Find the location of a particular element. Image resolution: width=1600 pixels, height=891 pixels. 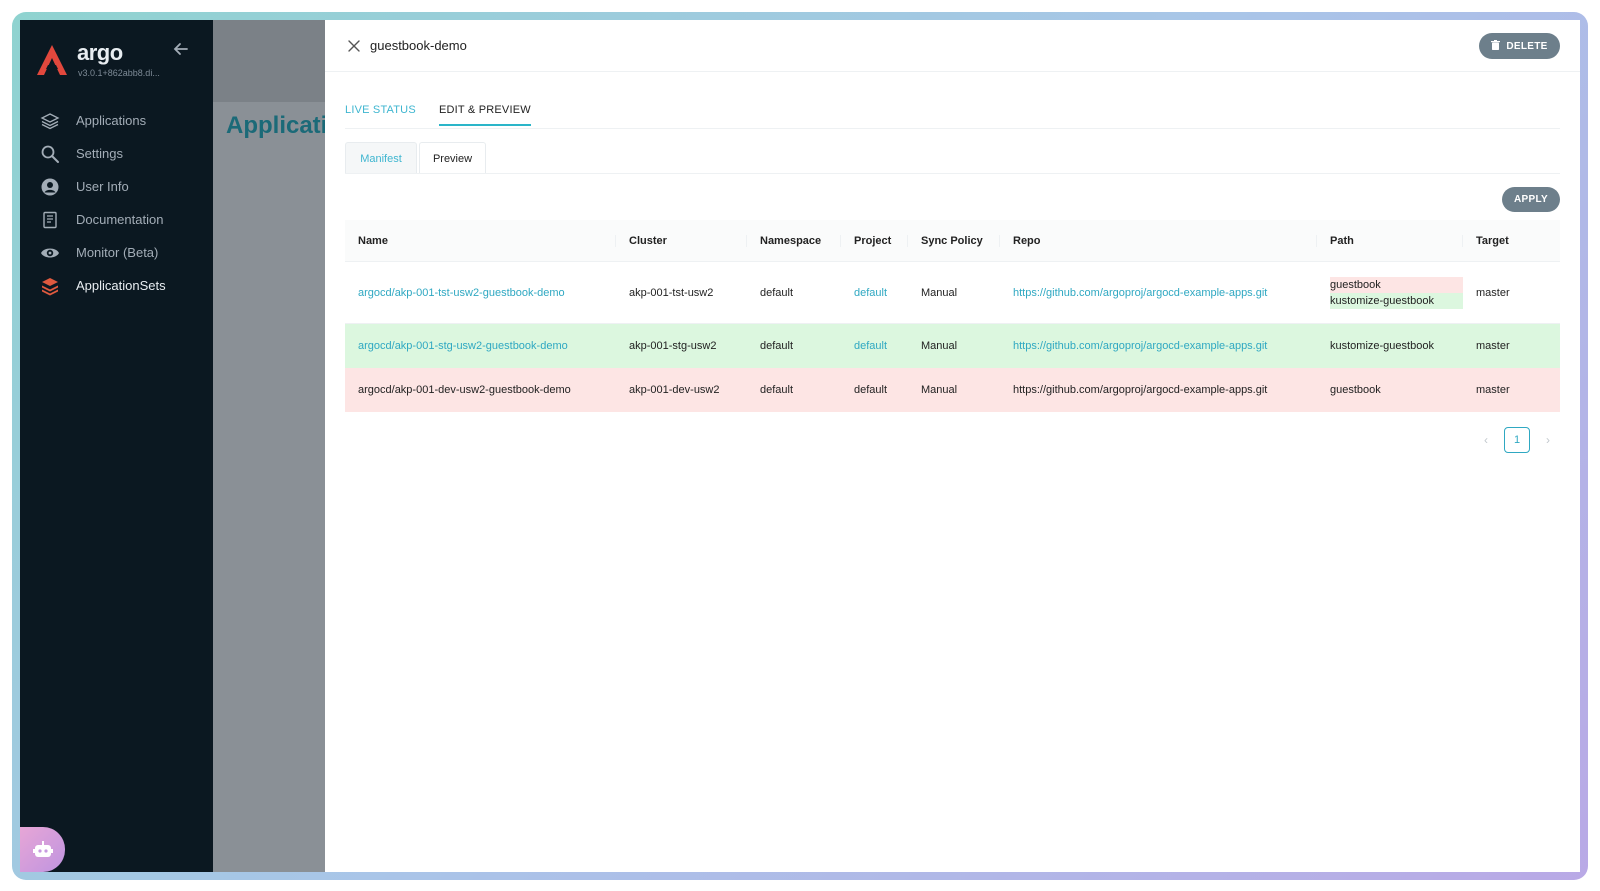

column-header-sync-policy: Sync Policy is located at coordinates (954, 240).